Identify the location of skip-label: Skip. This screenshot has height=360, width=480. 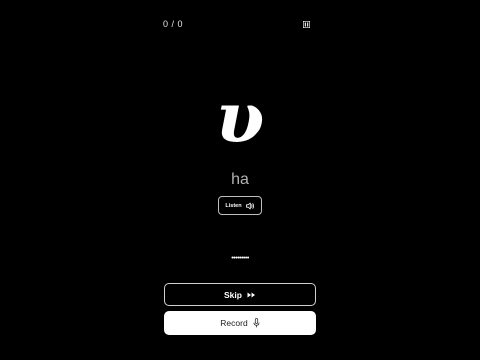
(233, 294).